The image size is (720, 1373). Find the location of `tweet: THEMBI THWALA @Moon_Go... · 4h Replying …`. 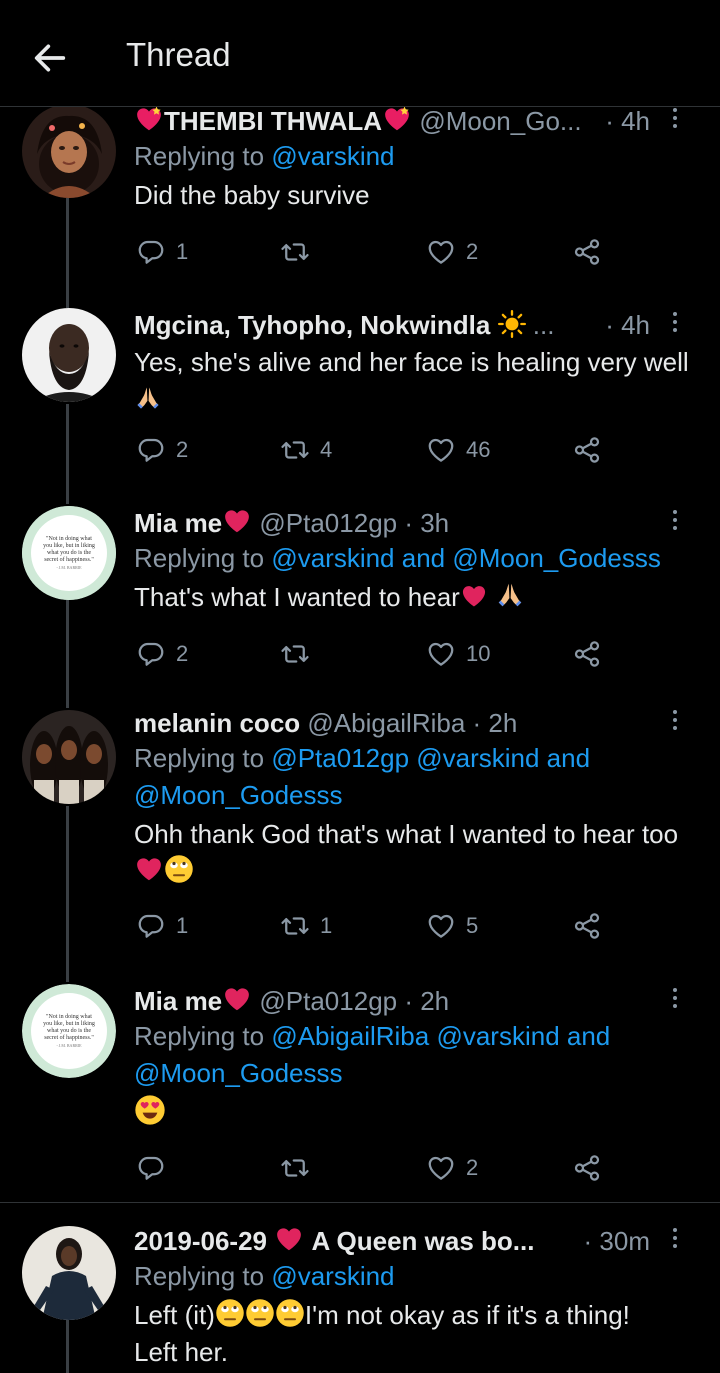

tweet: THEMBI THWALA @Moon_Go... · 4h Replying … is located at coordinates (360, 194).